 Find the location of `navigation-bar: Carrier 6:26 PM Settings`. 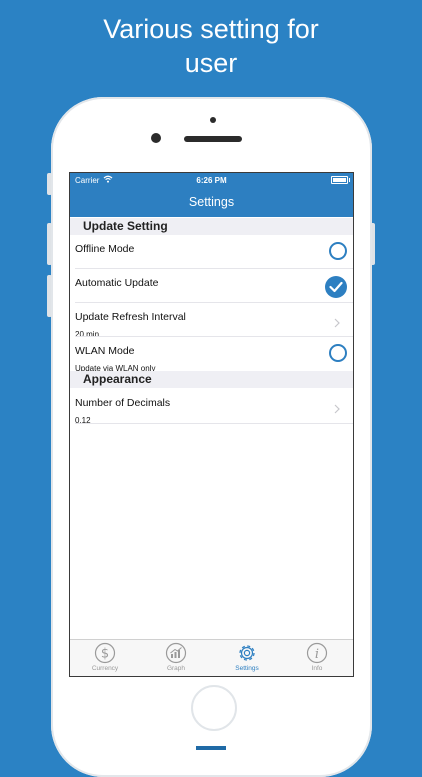

navigation-bar: Carrier 6:26 PM Settings is located at coordinates (211, 195).